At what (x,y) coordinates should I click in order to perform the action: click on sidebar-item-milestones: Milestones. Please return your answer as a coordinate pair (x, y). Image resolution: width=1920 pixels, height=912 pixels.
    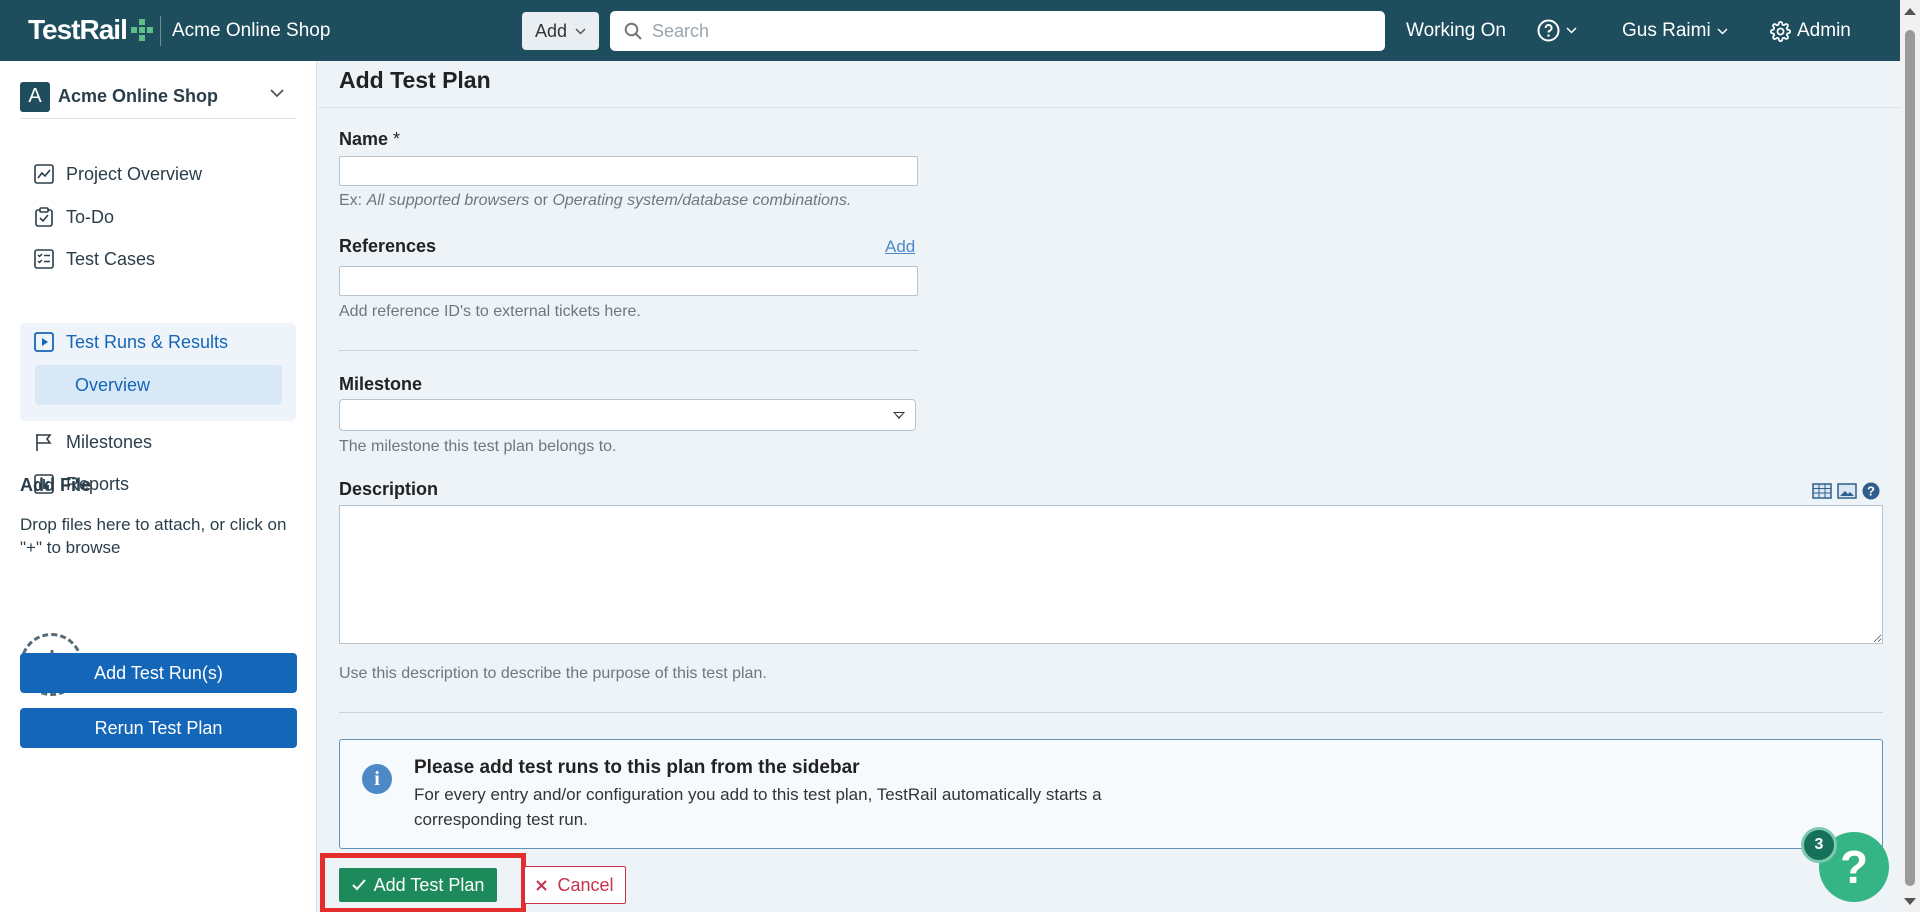
    Looking at the image, I should click on (158, 442).